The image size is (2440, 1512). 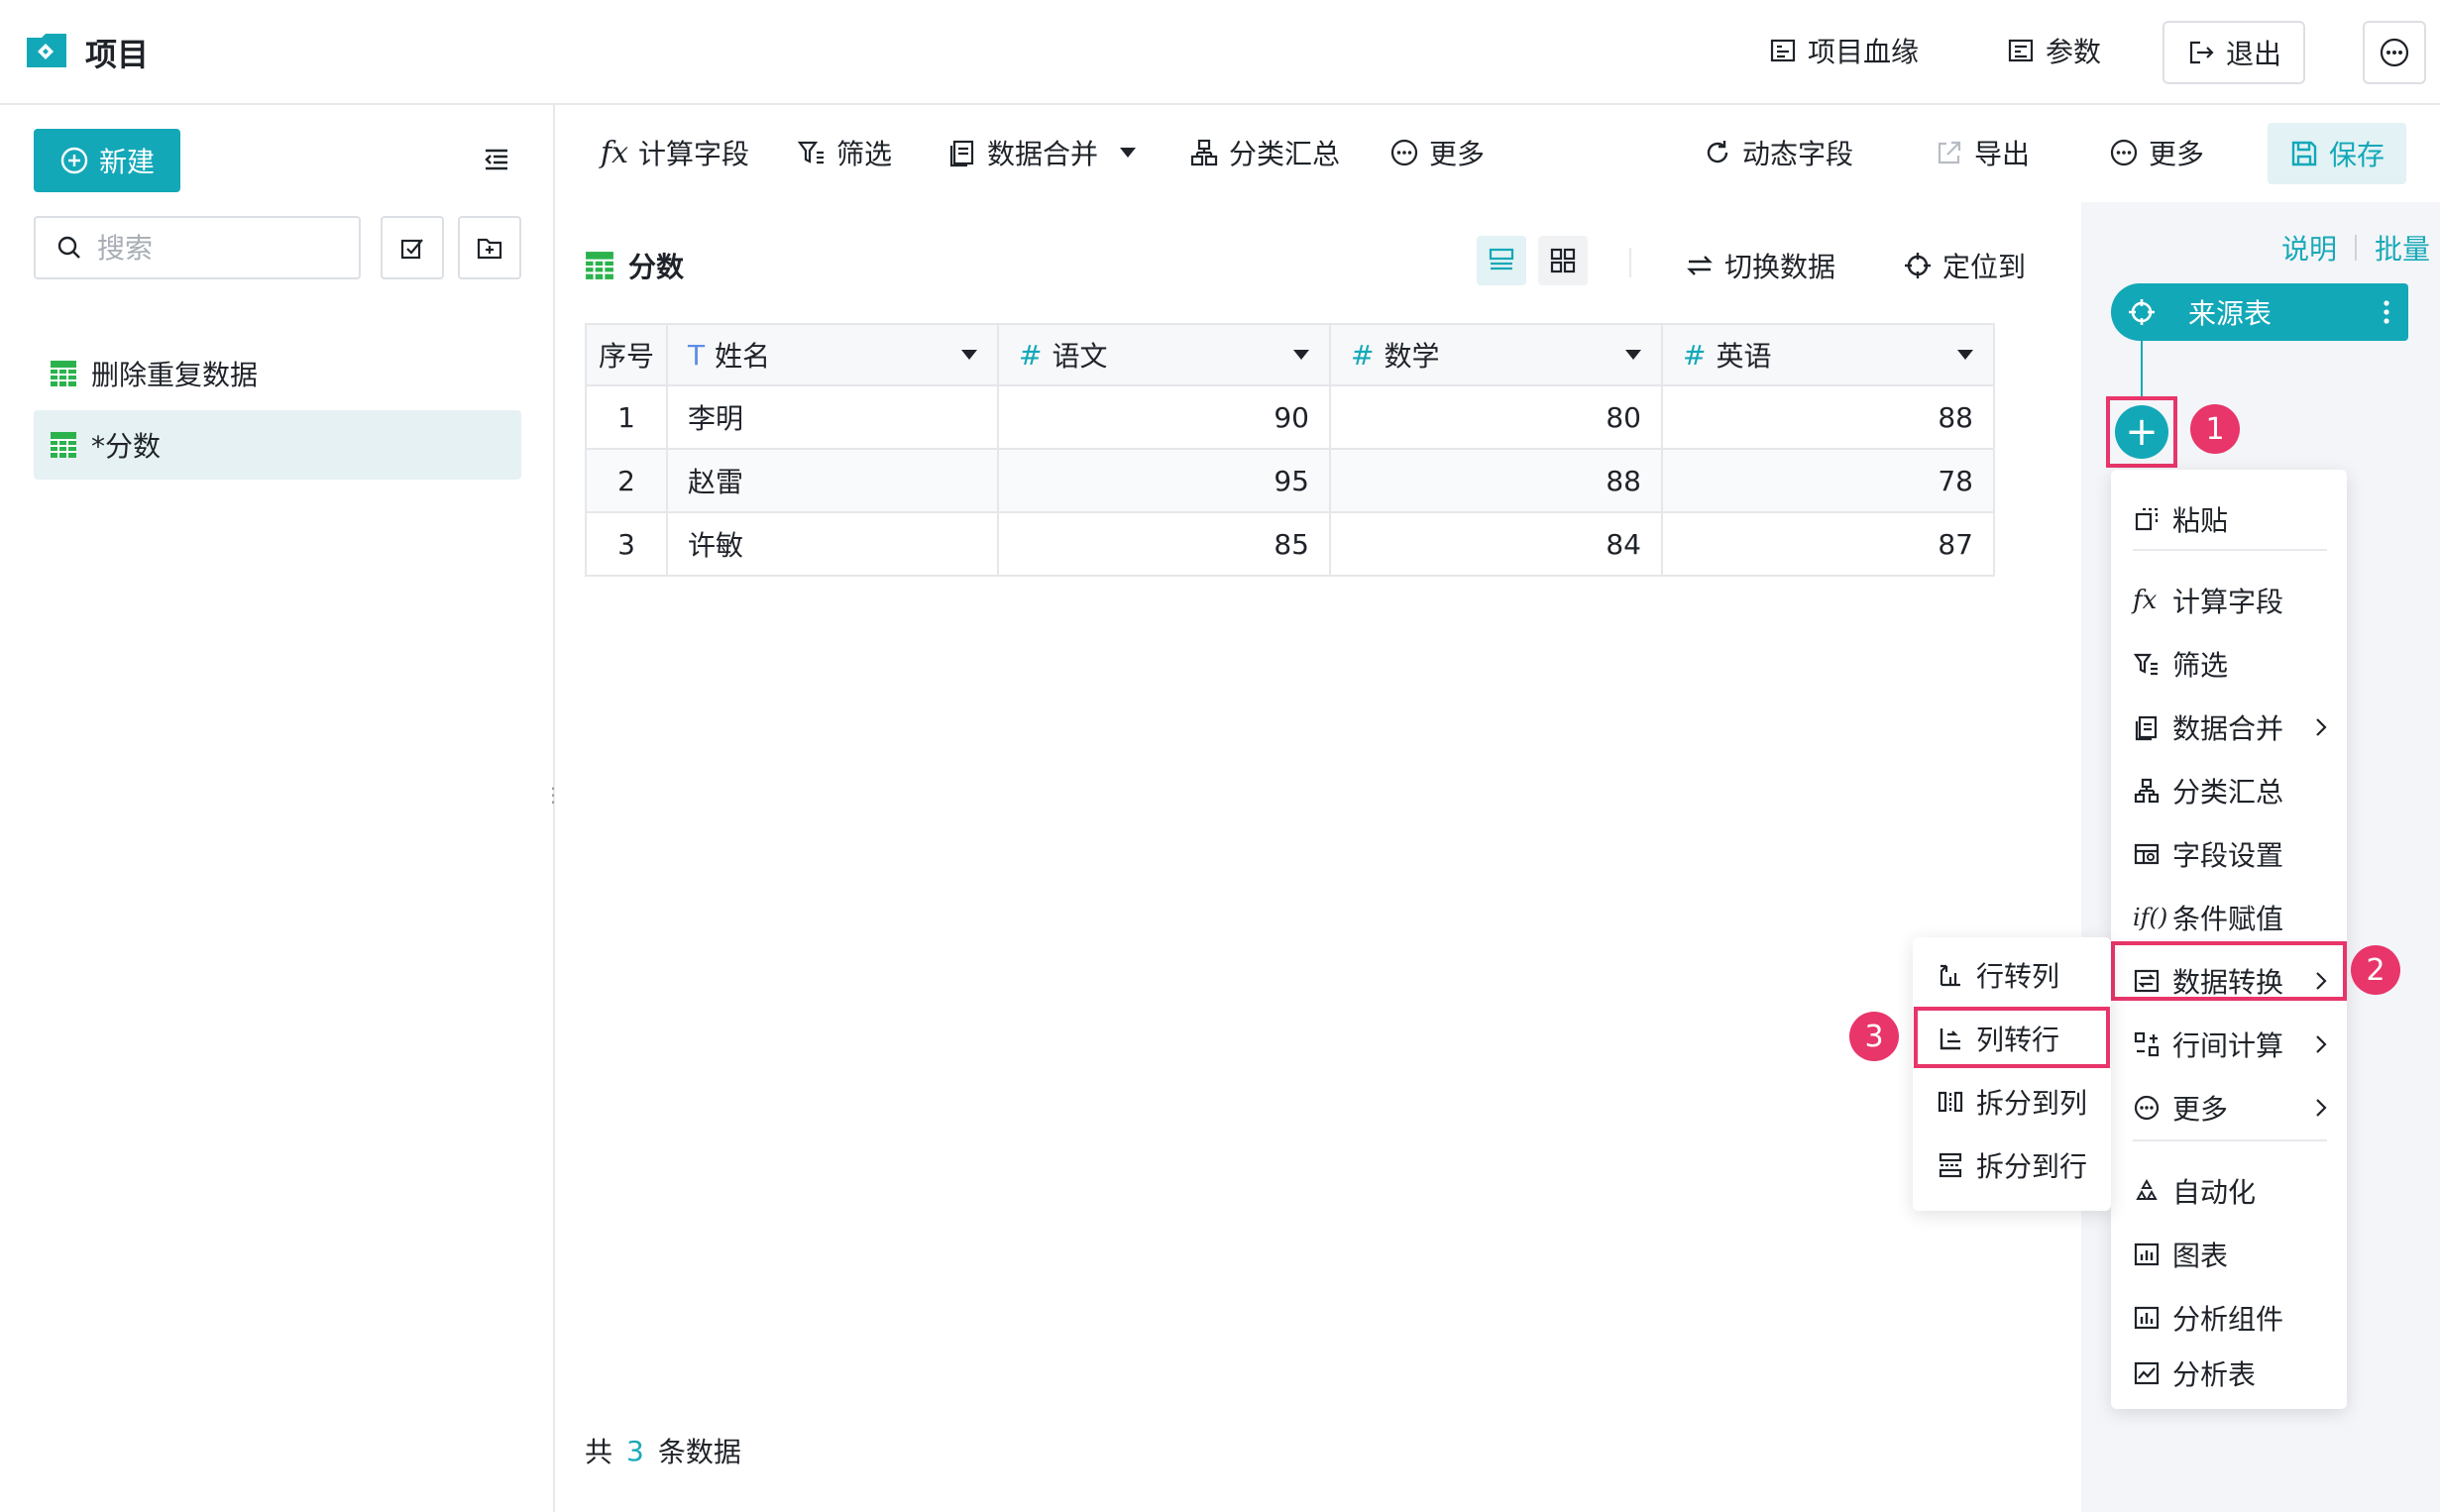 I want to click on row-calc-icon, so click(x=2147, y=1044).